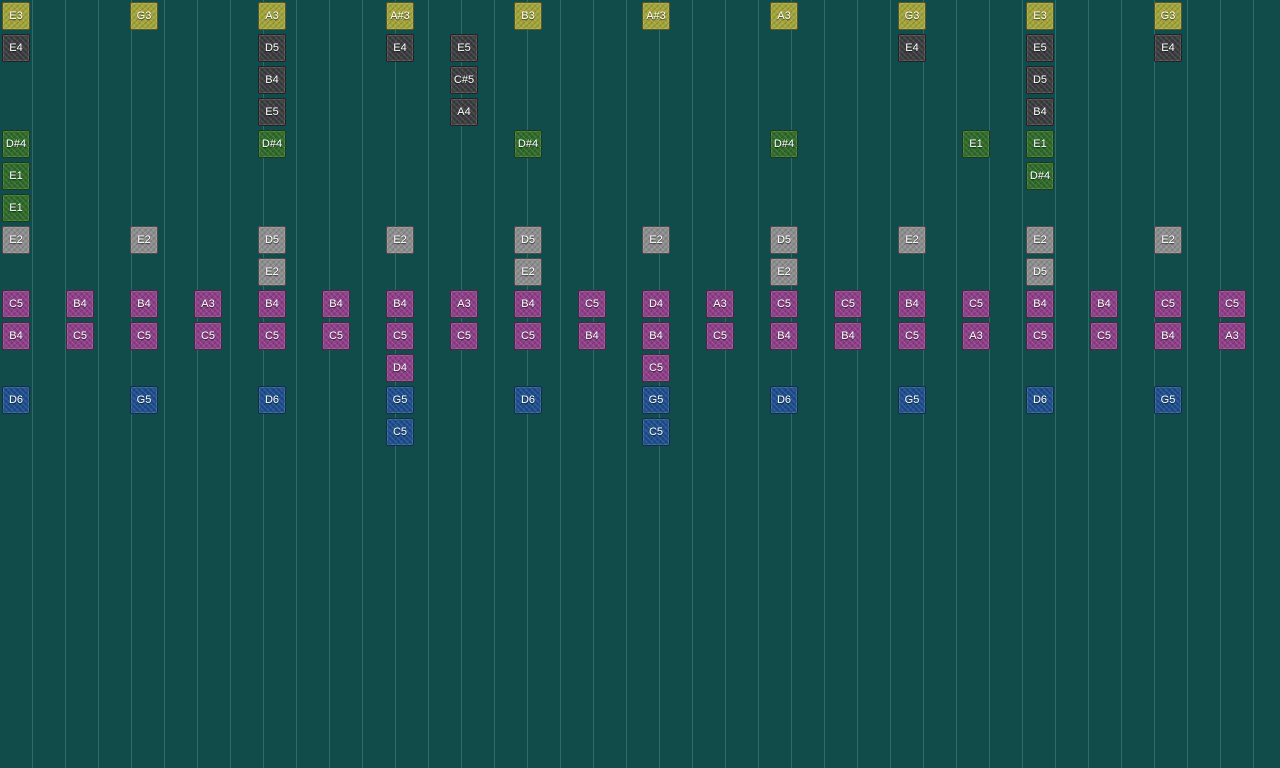  Describe the element at coordinates (464, 112) in the screenshot. I see `note-block: A4` at that location.